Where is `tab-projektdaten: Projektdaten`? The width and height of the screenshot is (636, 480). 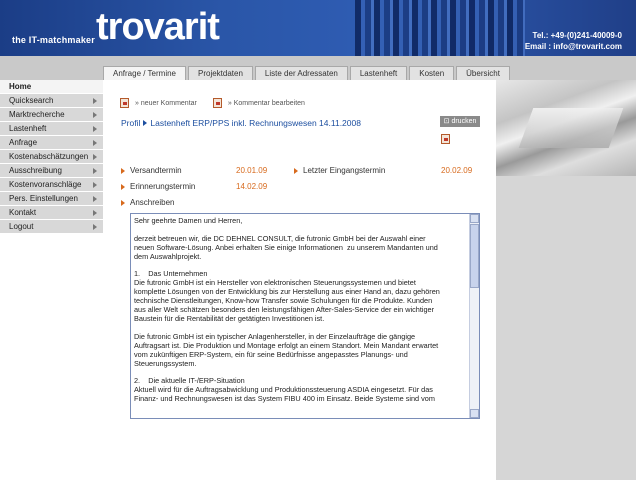 tab-projektdaten: Projektdaten is located at coordinates (220, 73).